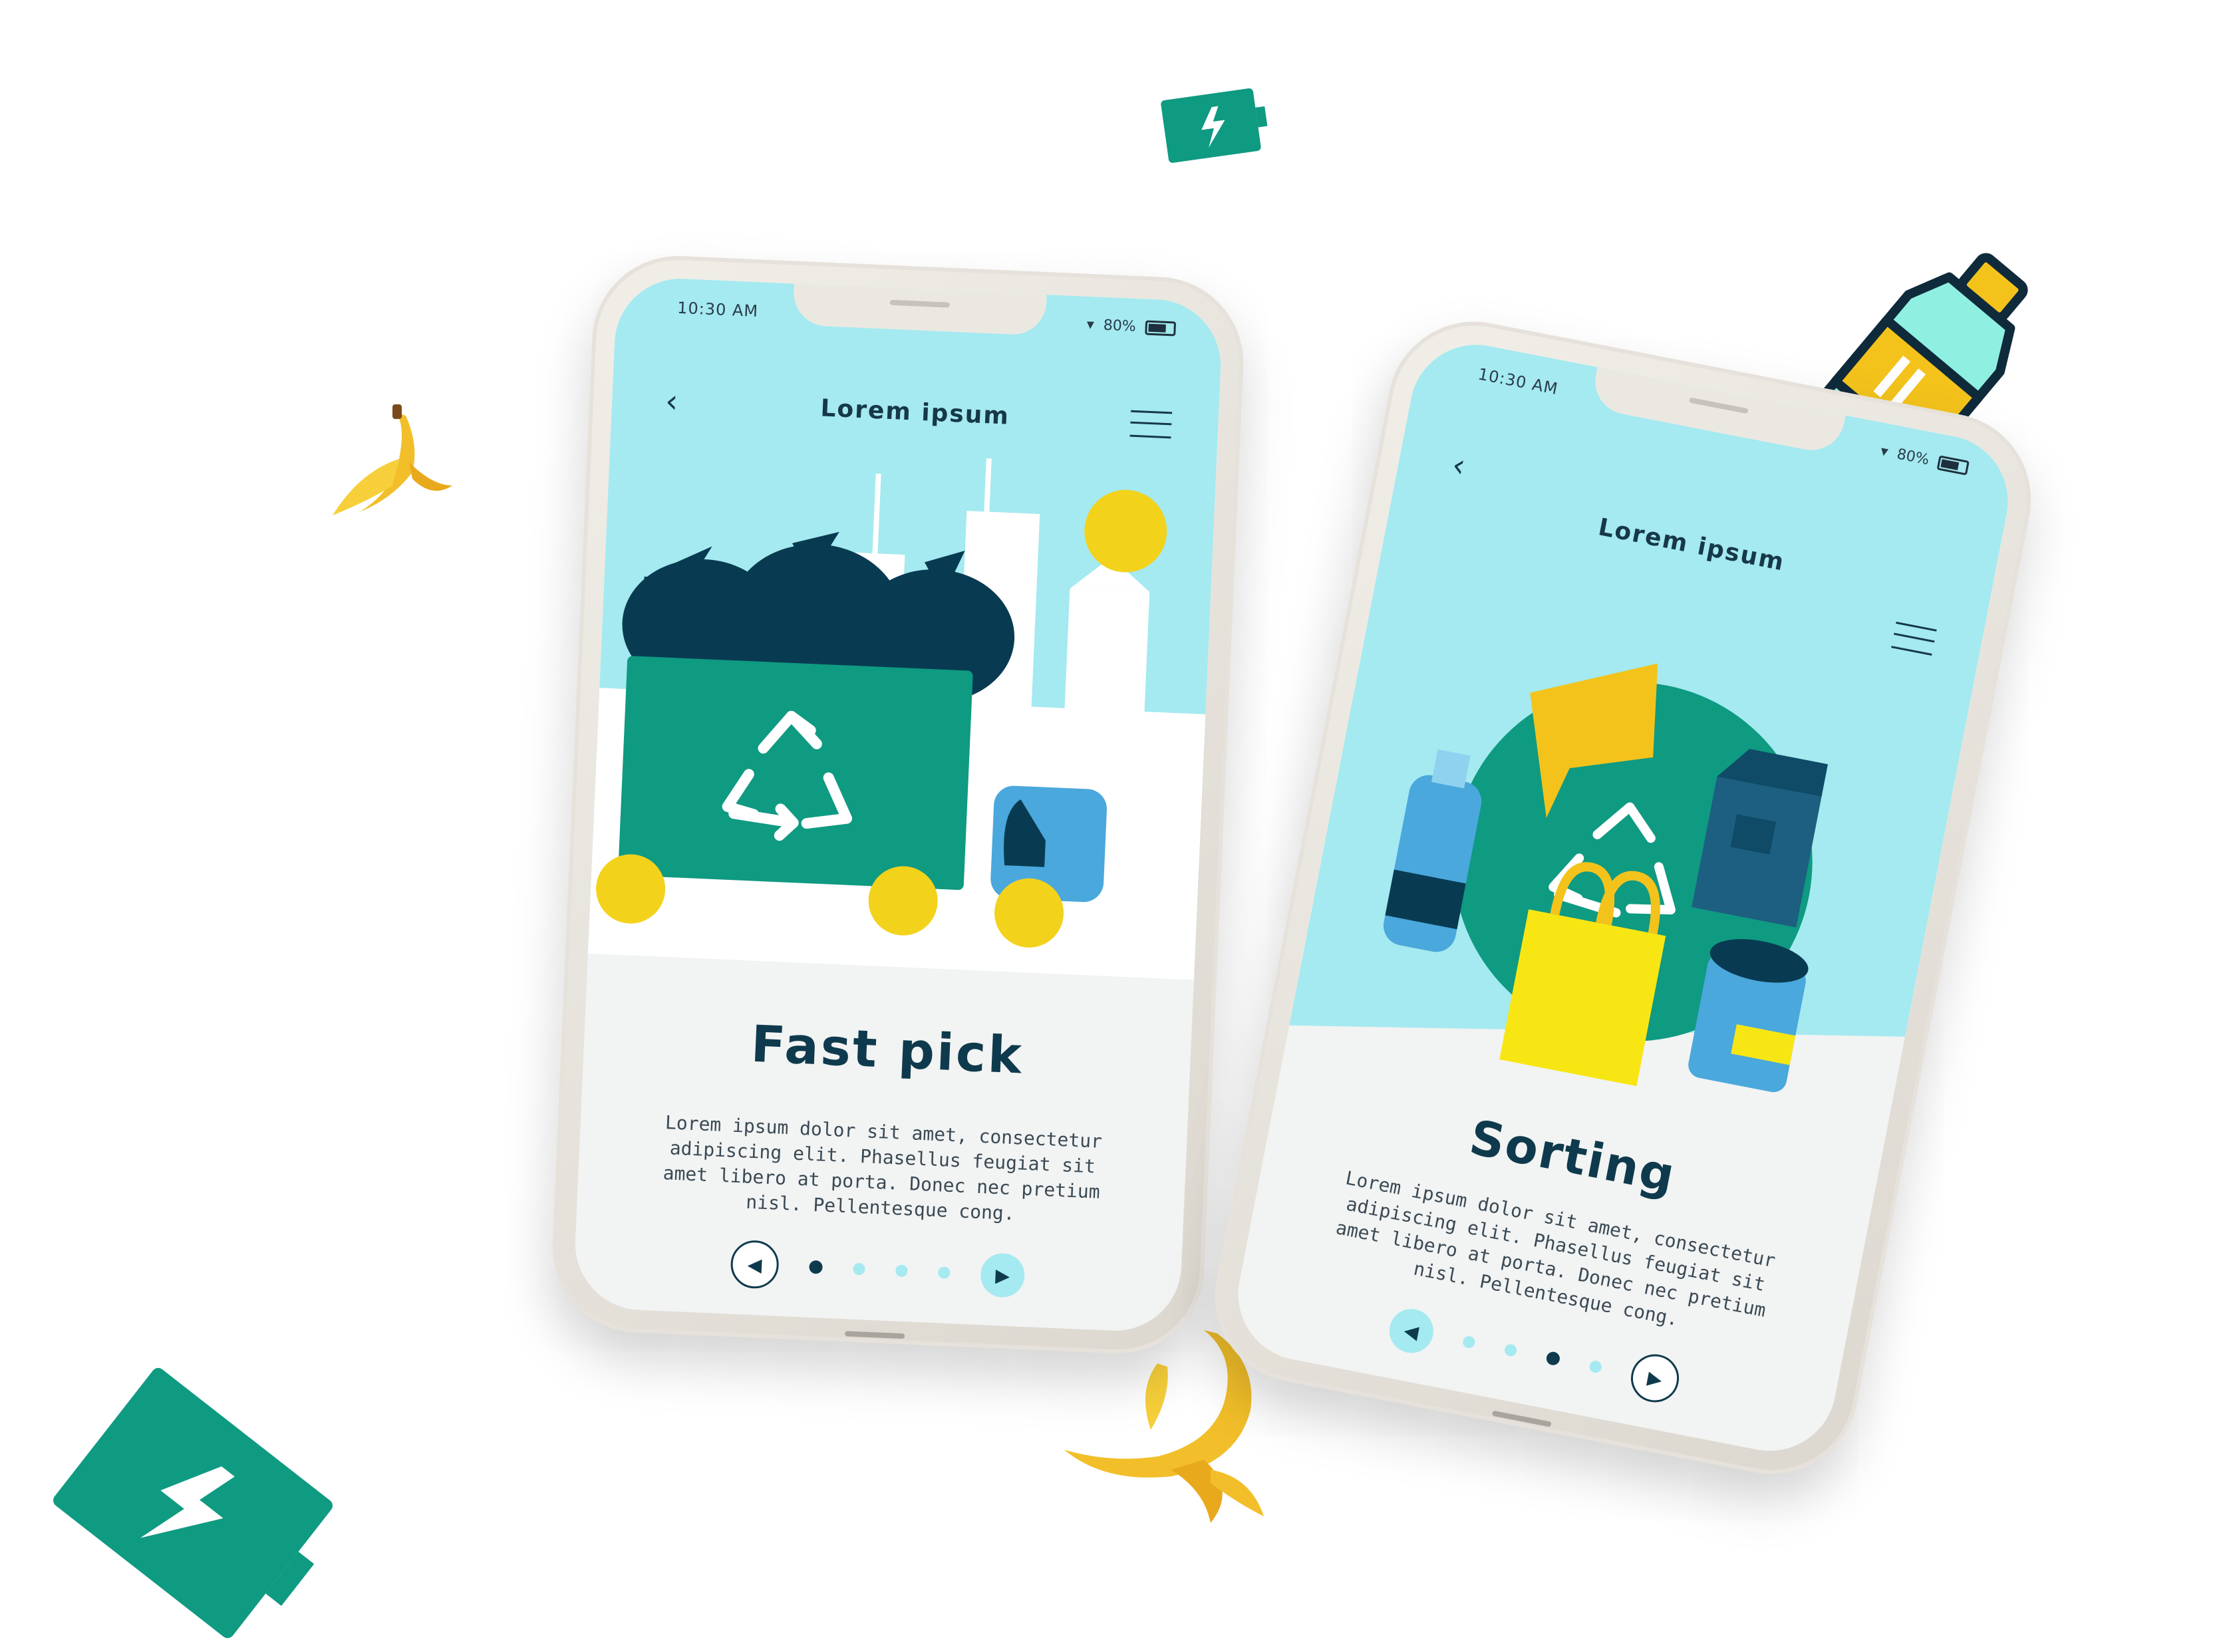 The width and height of the screenshot is (2219, 1652). What do you see at coordinates (393, 459) in the screenshot?
I see `banana-peel-icon` at bounding box center [393, 459].